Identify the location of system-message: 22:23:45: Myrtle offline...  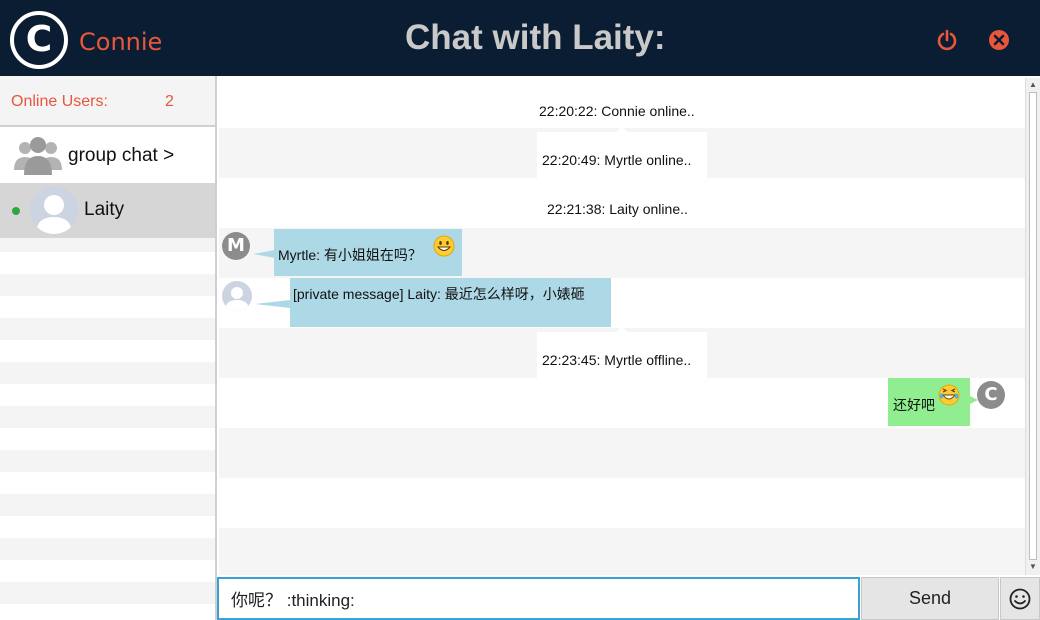
(617, 360).